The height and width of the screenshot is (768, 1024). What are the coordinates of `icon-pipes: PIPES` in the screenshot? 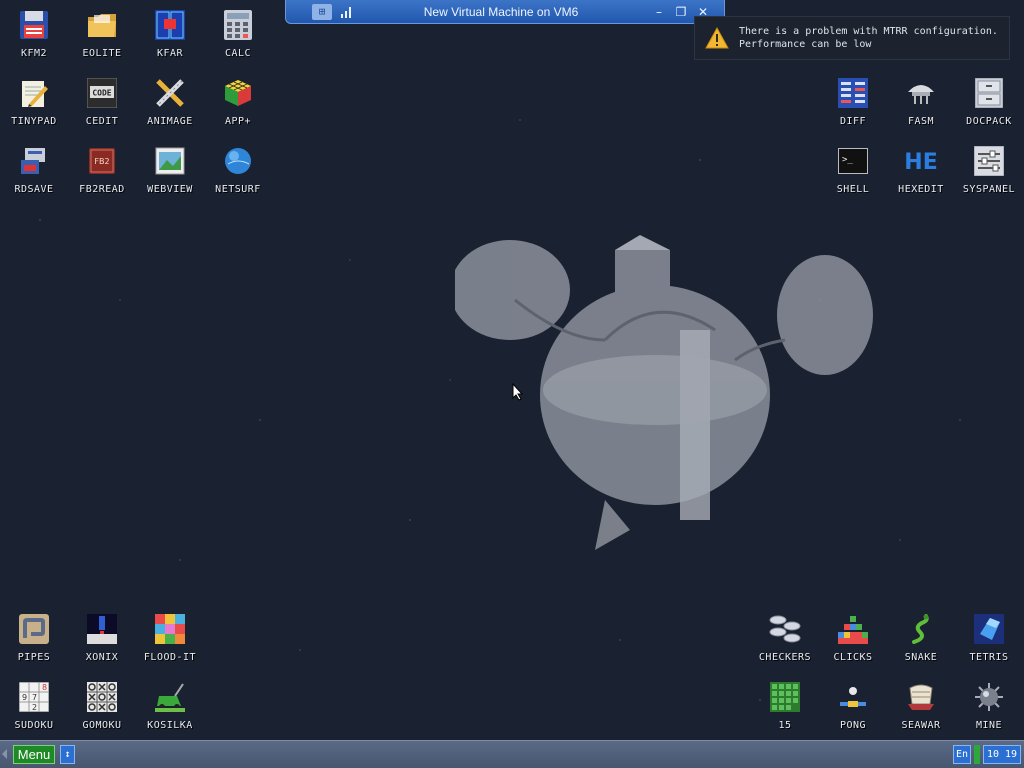 It's located at (34, 636).